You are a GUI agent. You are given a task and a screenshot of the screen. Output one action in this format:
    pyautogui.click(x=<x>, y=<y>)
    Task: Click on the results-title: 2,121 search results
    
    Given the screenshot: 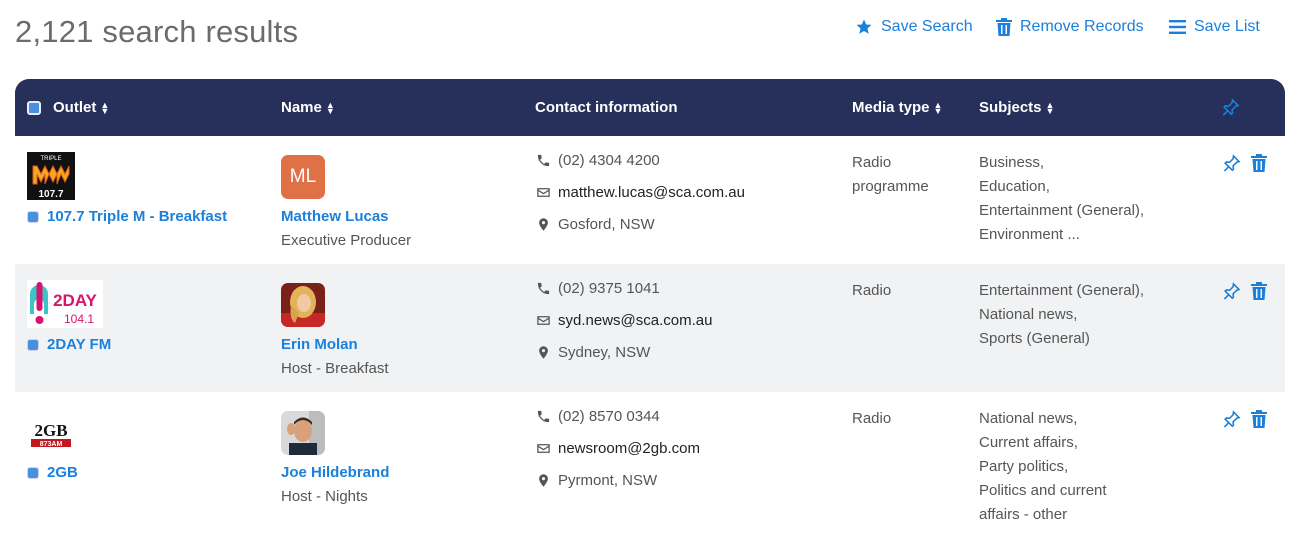 What is the action you would take?
    pyautogui.click(x=157, y=31)
    